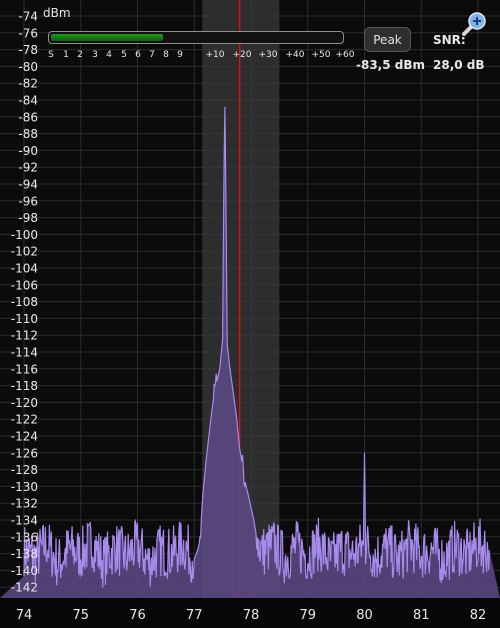  What do you see at coordinates (28, 151) in the screenshot?
I see `y-tick-label: -90` at bounding box center [28, 151].